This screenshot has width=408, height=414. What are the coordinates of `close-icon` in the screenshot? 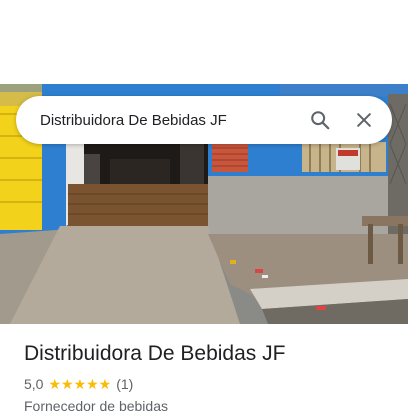 It's located at (364, 120).